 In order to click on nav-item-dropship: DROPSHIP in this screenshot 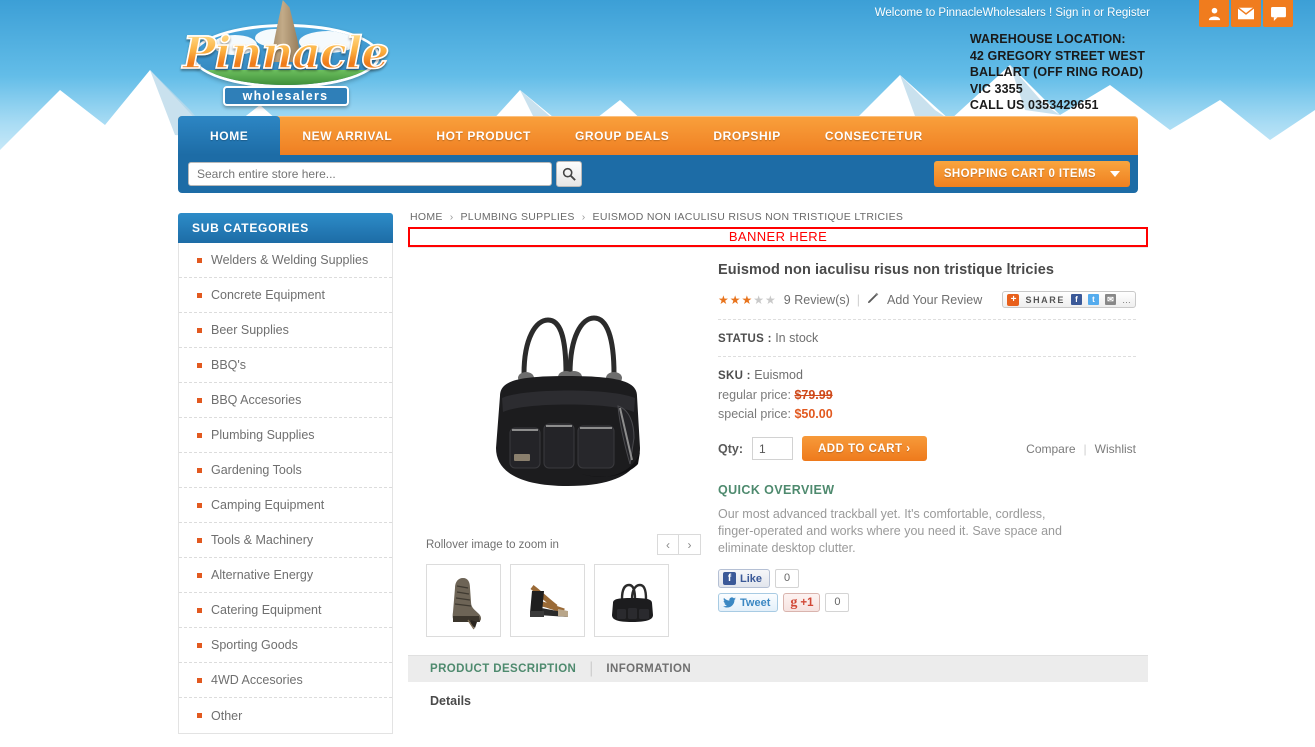, I will do `click(746, 135)`.